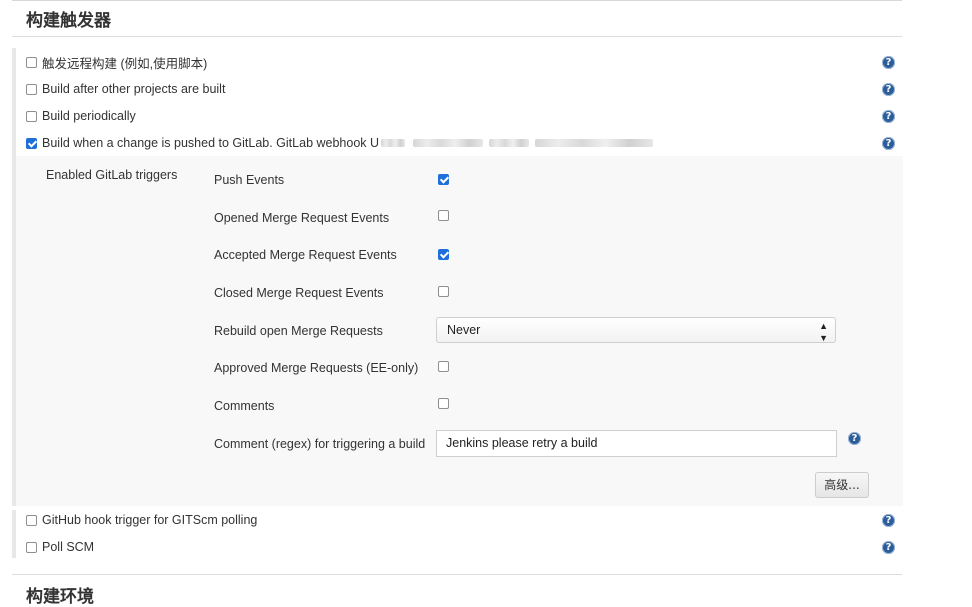 This screenshot has width=972, height=607. I want to click on comments-checkbox, so click(443, 403).